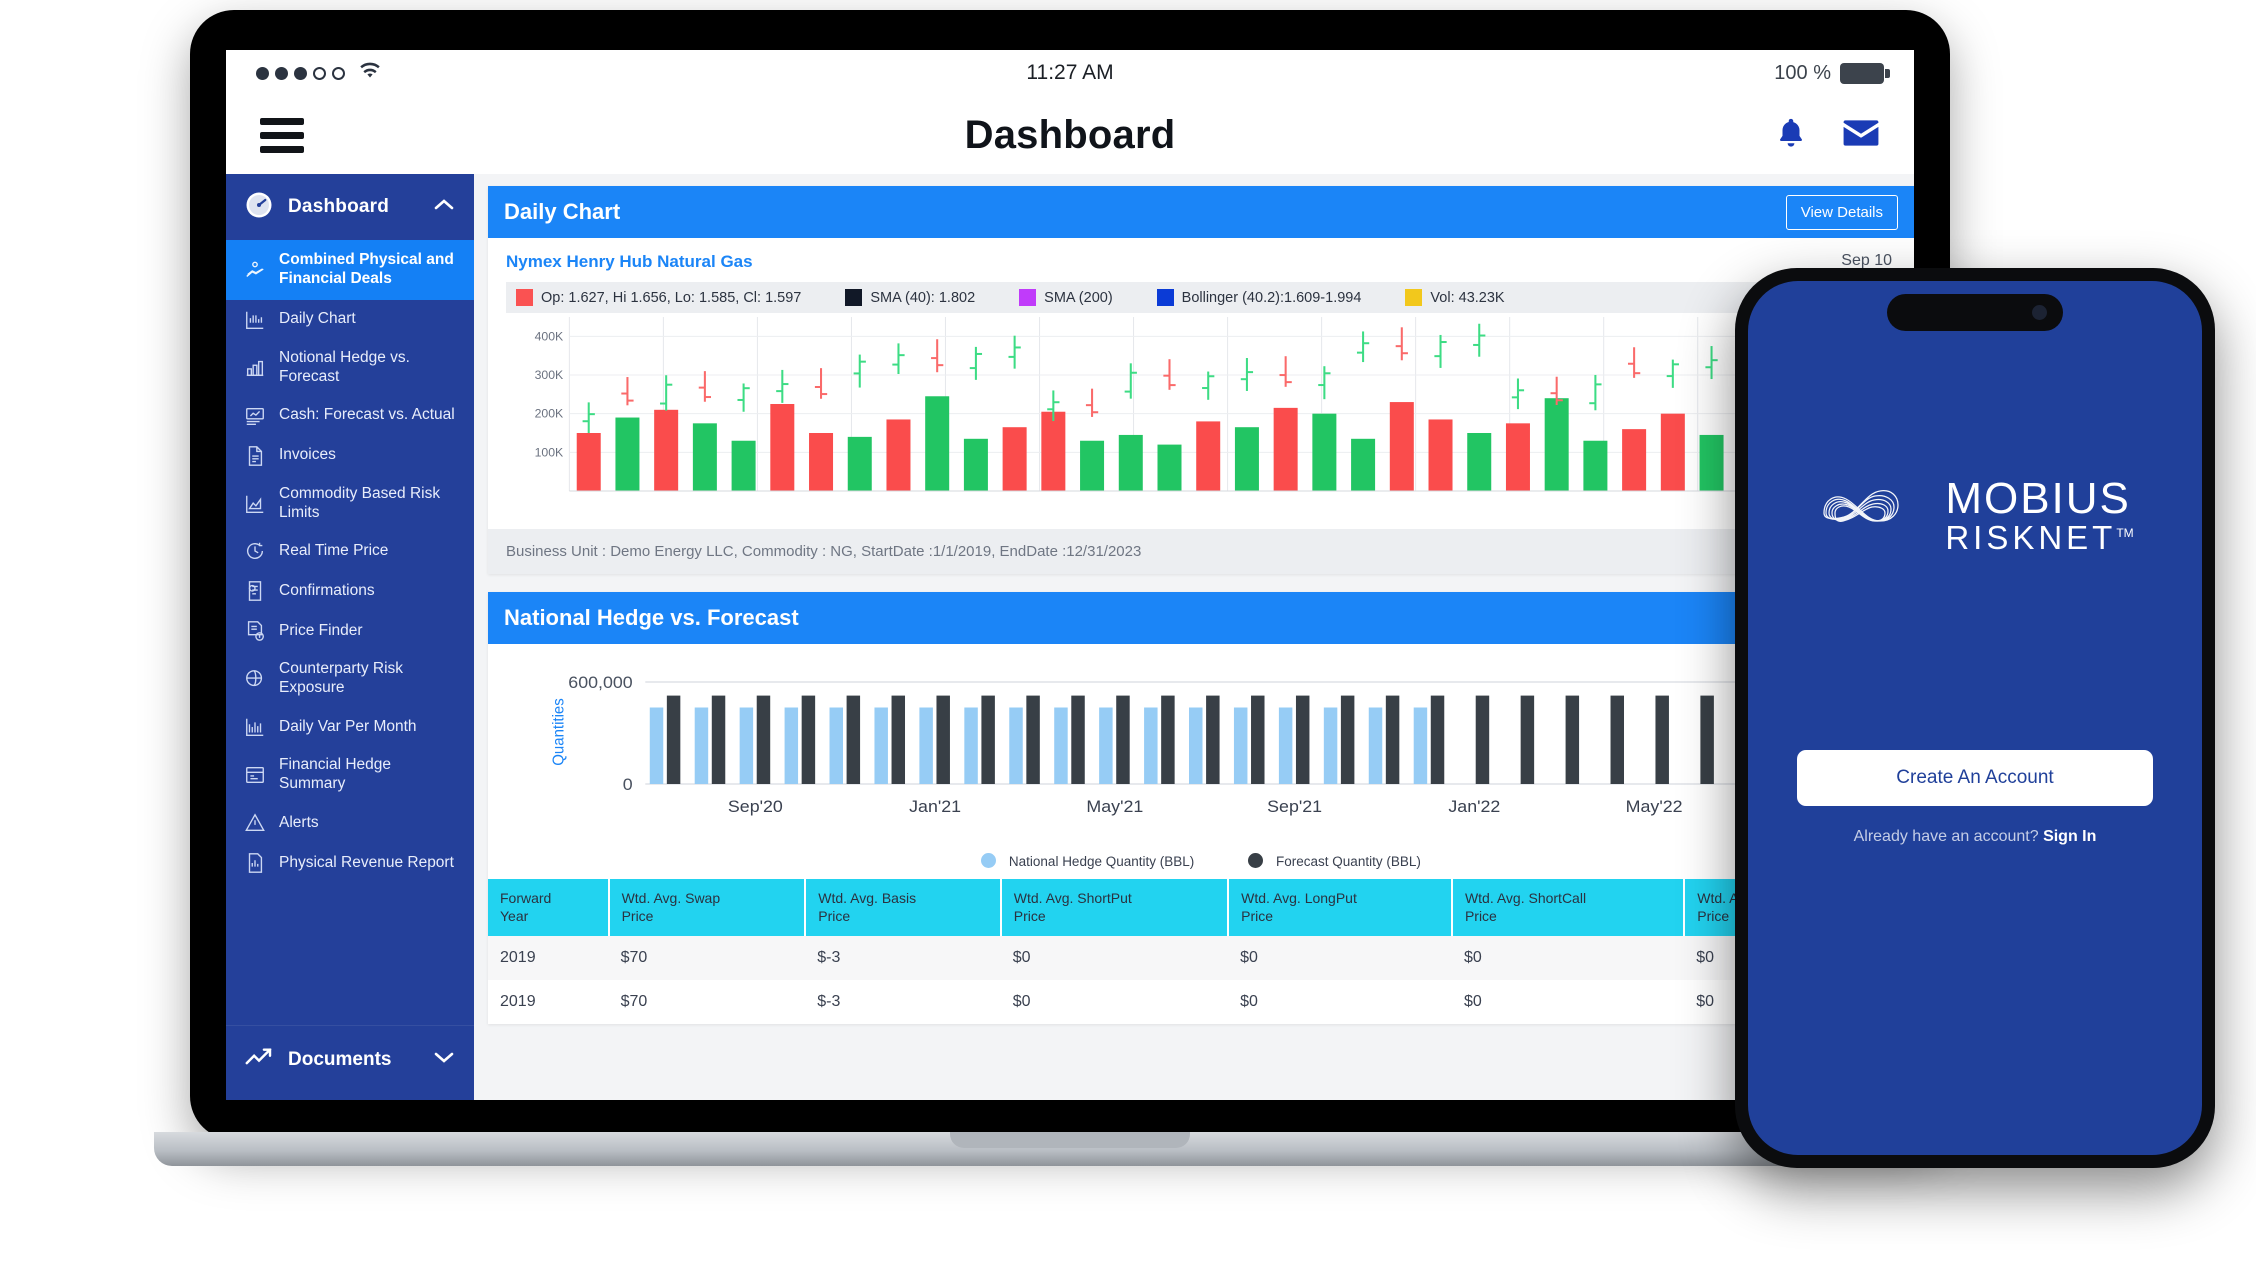 The width and height of the screenshot is (2256, 1266). I want to click on sidebar-item-commodity-based-risk-limits: Commodity Based Risk Limits, so click(350, 504).